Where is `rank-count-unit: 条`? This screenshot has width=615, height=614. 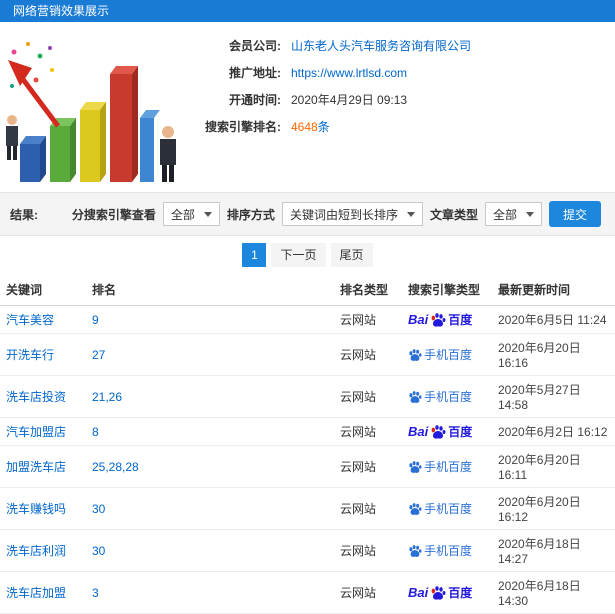
rank-count-unit: 条 is located at coordinates (323, 127).